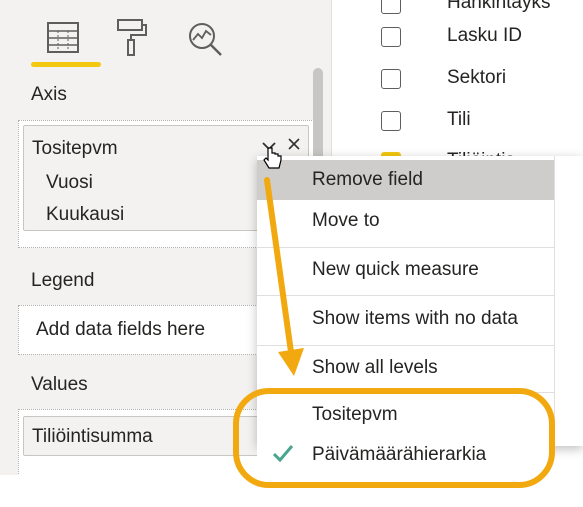  Describe the element at coordinates (284, 276) in the screenshot. I see `annotation-arrow` at that location.